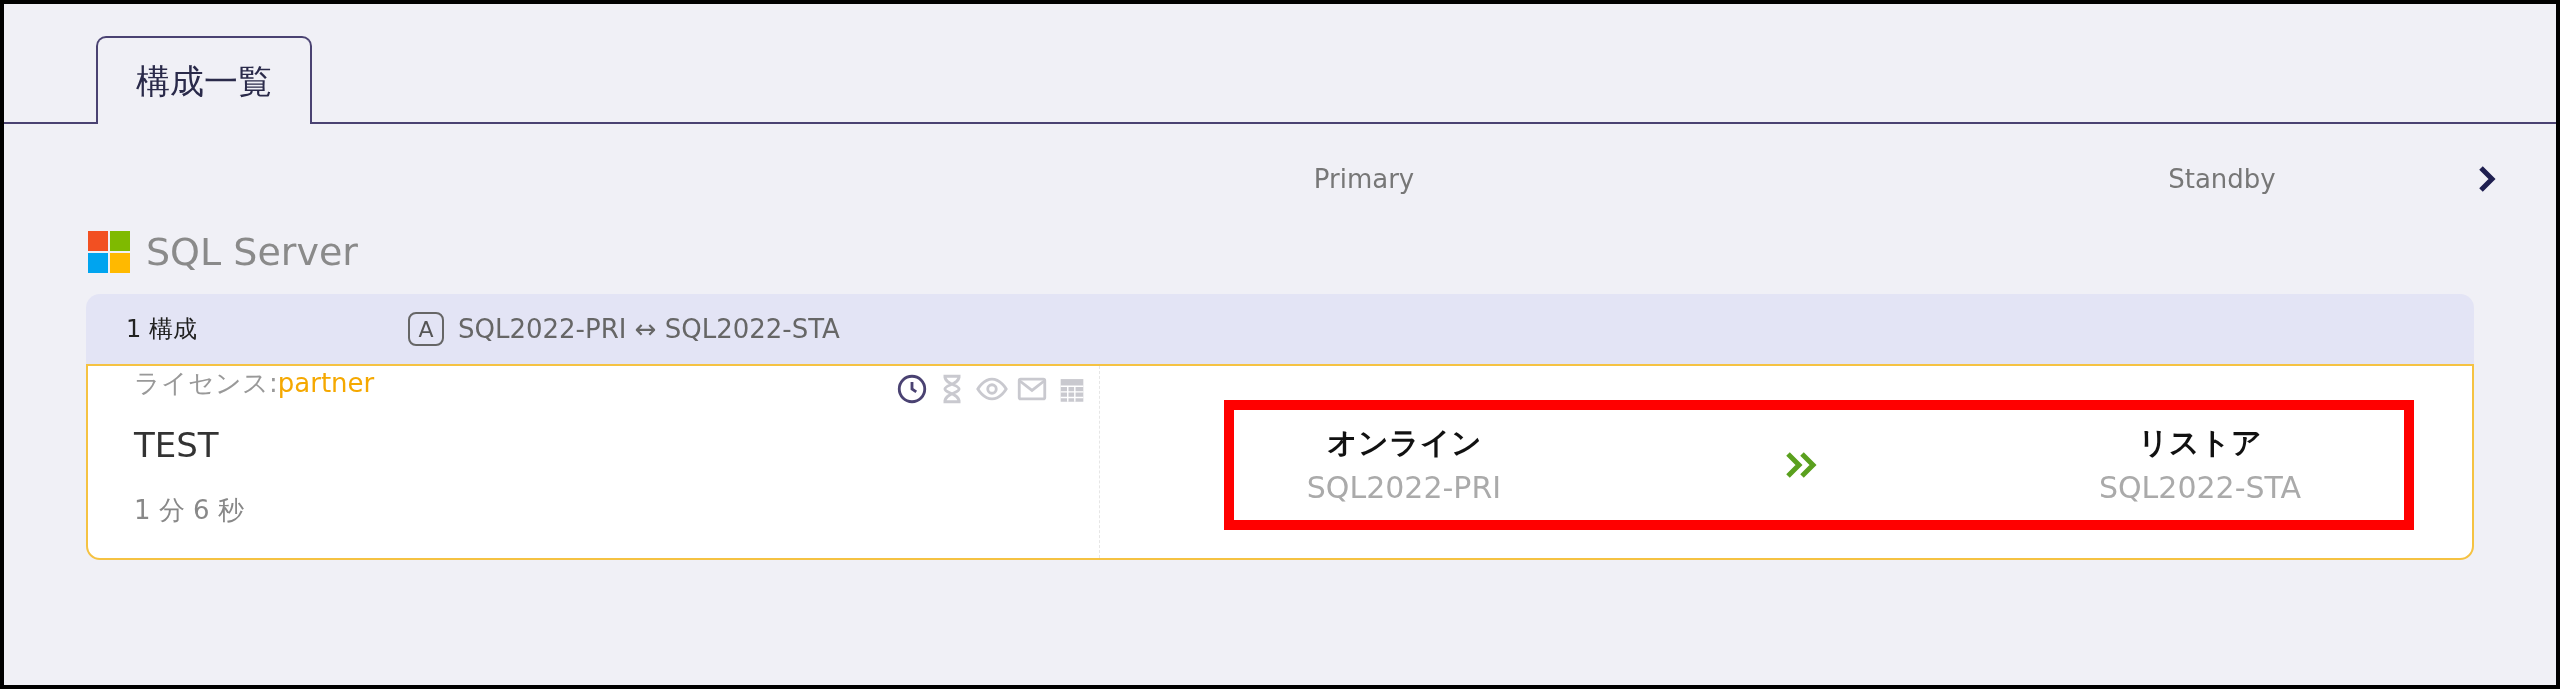 The image size is (2560, 689). Describe the element at coordinates (254, 383) in the screenshot. I see `license-label: ライセンス:partner` at that location.